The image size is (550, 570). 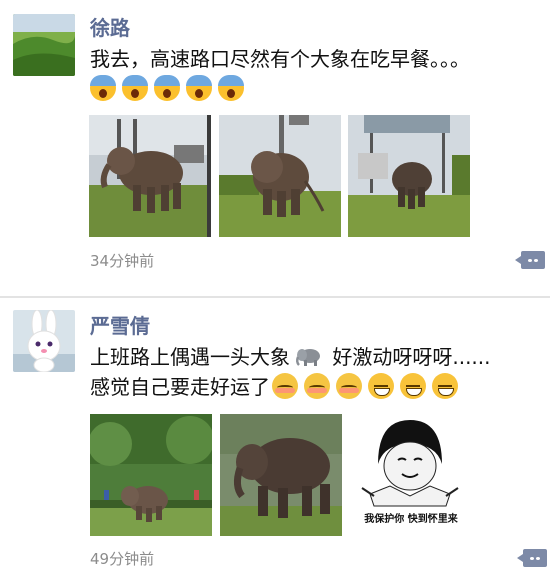 I want to click on author-name: 徐路, so click(x=110, y=26).